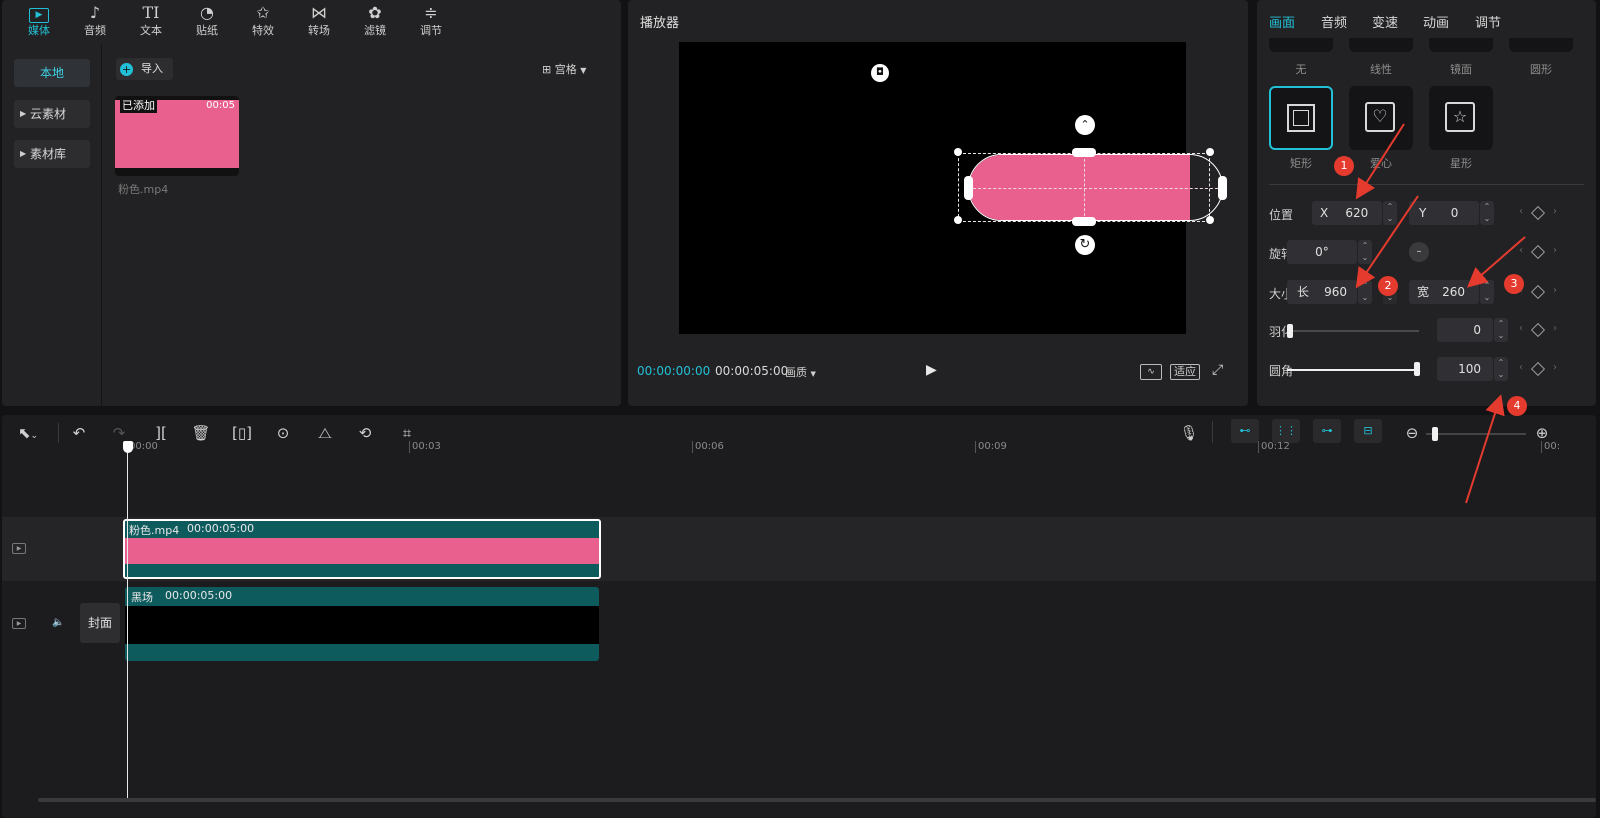 This screenshot has width=1600, height=818. What do you see at coordinates (1517, 406) in the screenshot?
I see `annotation-badge: 4` at bounding box center [1517, 406].